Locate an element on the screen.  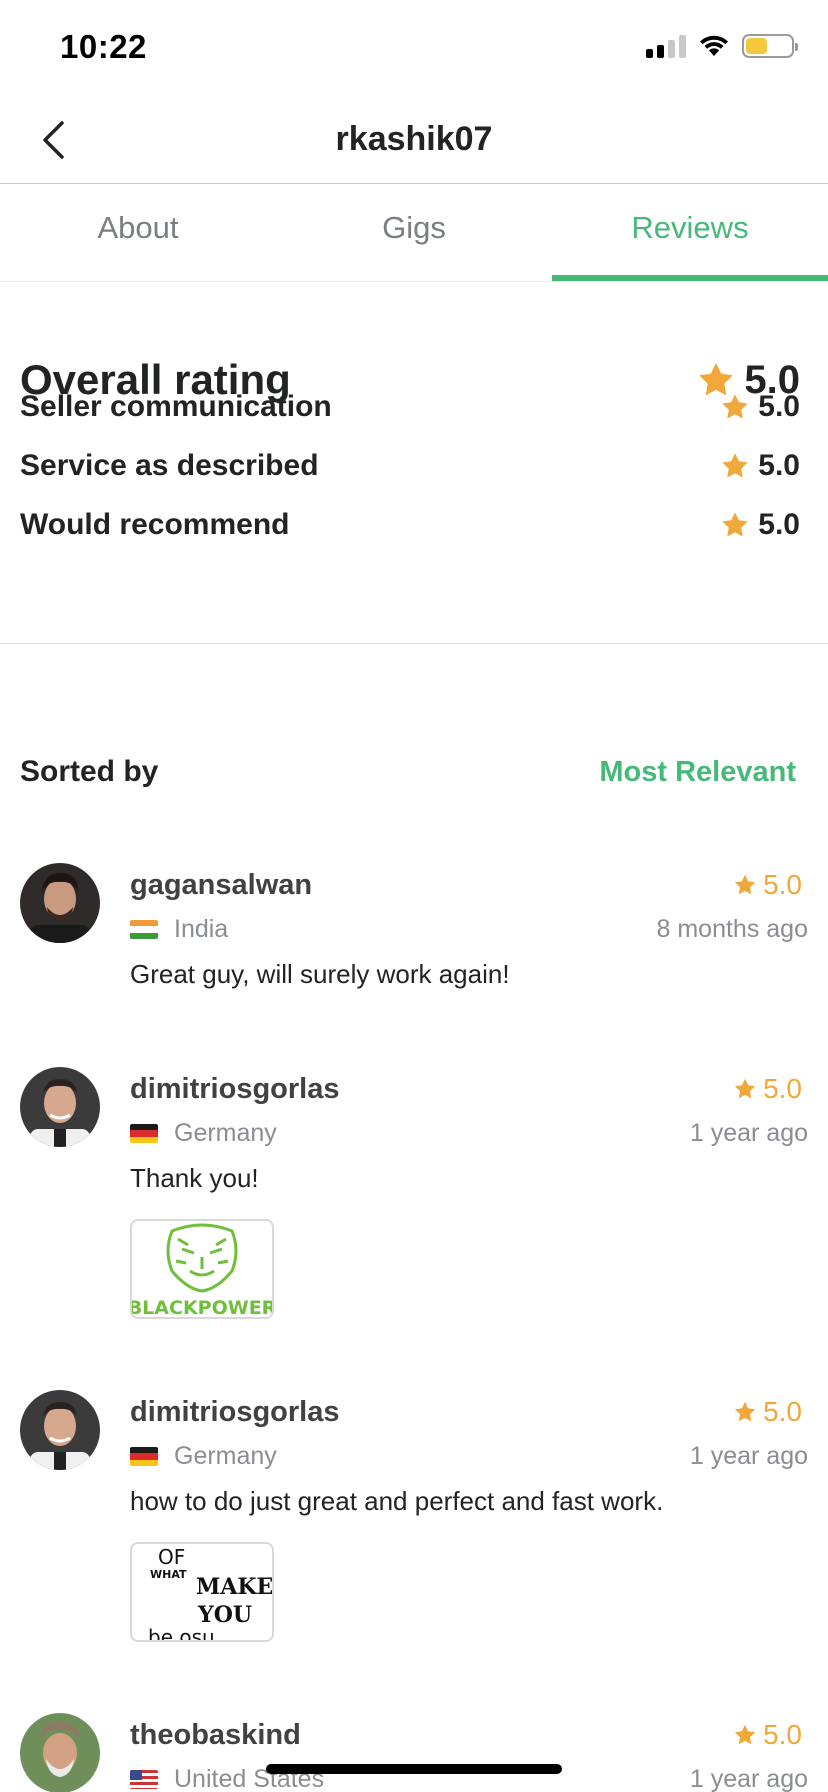
reviewer-name: gagansalwan is located at coordinates (221, 885).